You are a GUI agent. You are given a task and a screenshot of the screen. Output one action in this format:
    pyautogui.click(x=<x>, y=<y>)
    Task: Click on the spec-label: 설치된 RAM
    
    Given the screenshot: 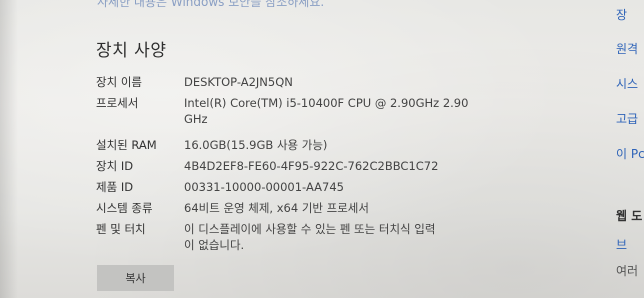 What is the action you would take?
    pyautogui.click(x=126, y=145)
    